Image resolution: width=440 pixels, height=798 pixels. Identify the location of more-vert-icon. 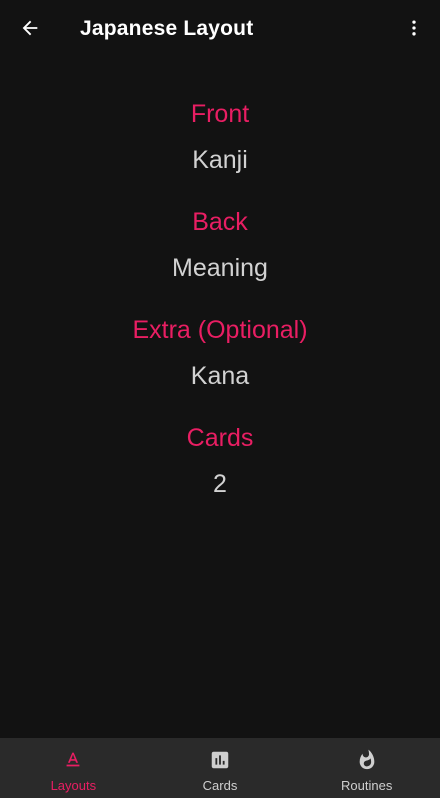
(414, 30).